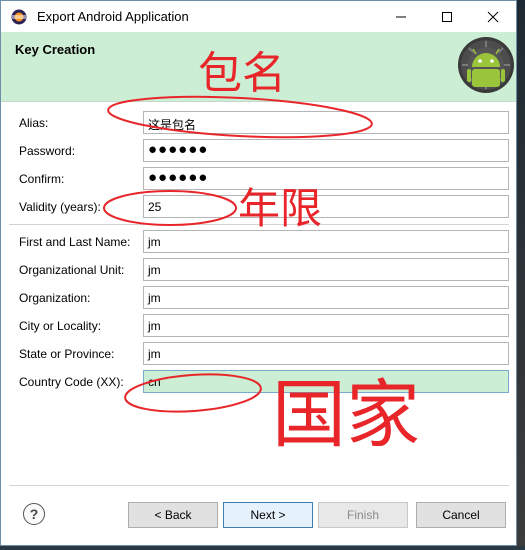 The image size is (525, 550). What do you see at coordinates (326, 381) in the screenshot?
I see `country-code-input: cn` at bounding box center [326, 381].